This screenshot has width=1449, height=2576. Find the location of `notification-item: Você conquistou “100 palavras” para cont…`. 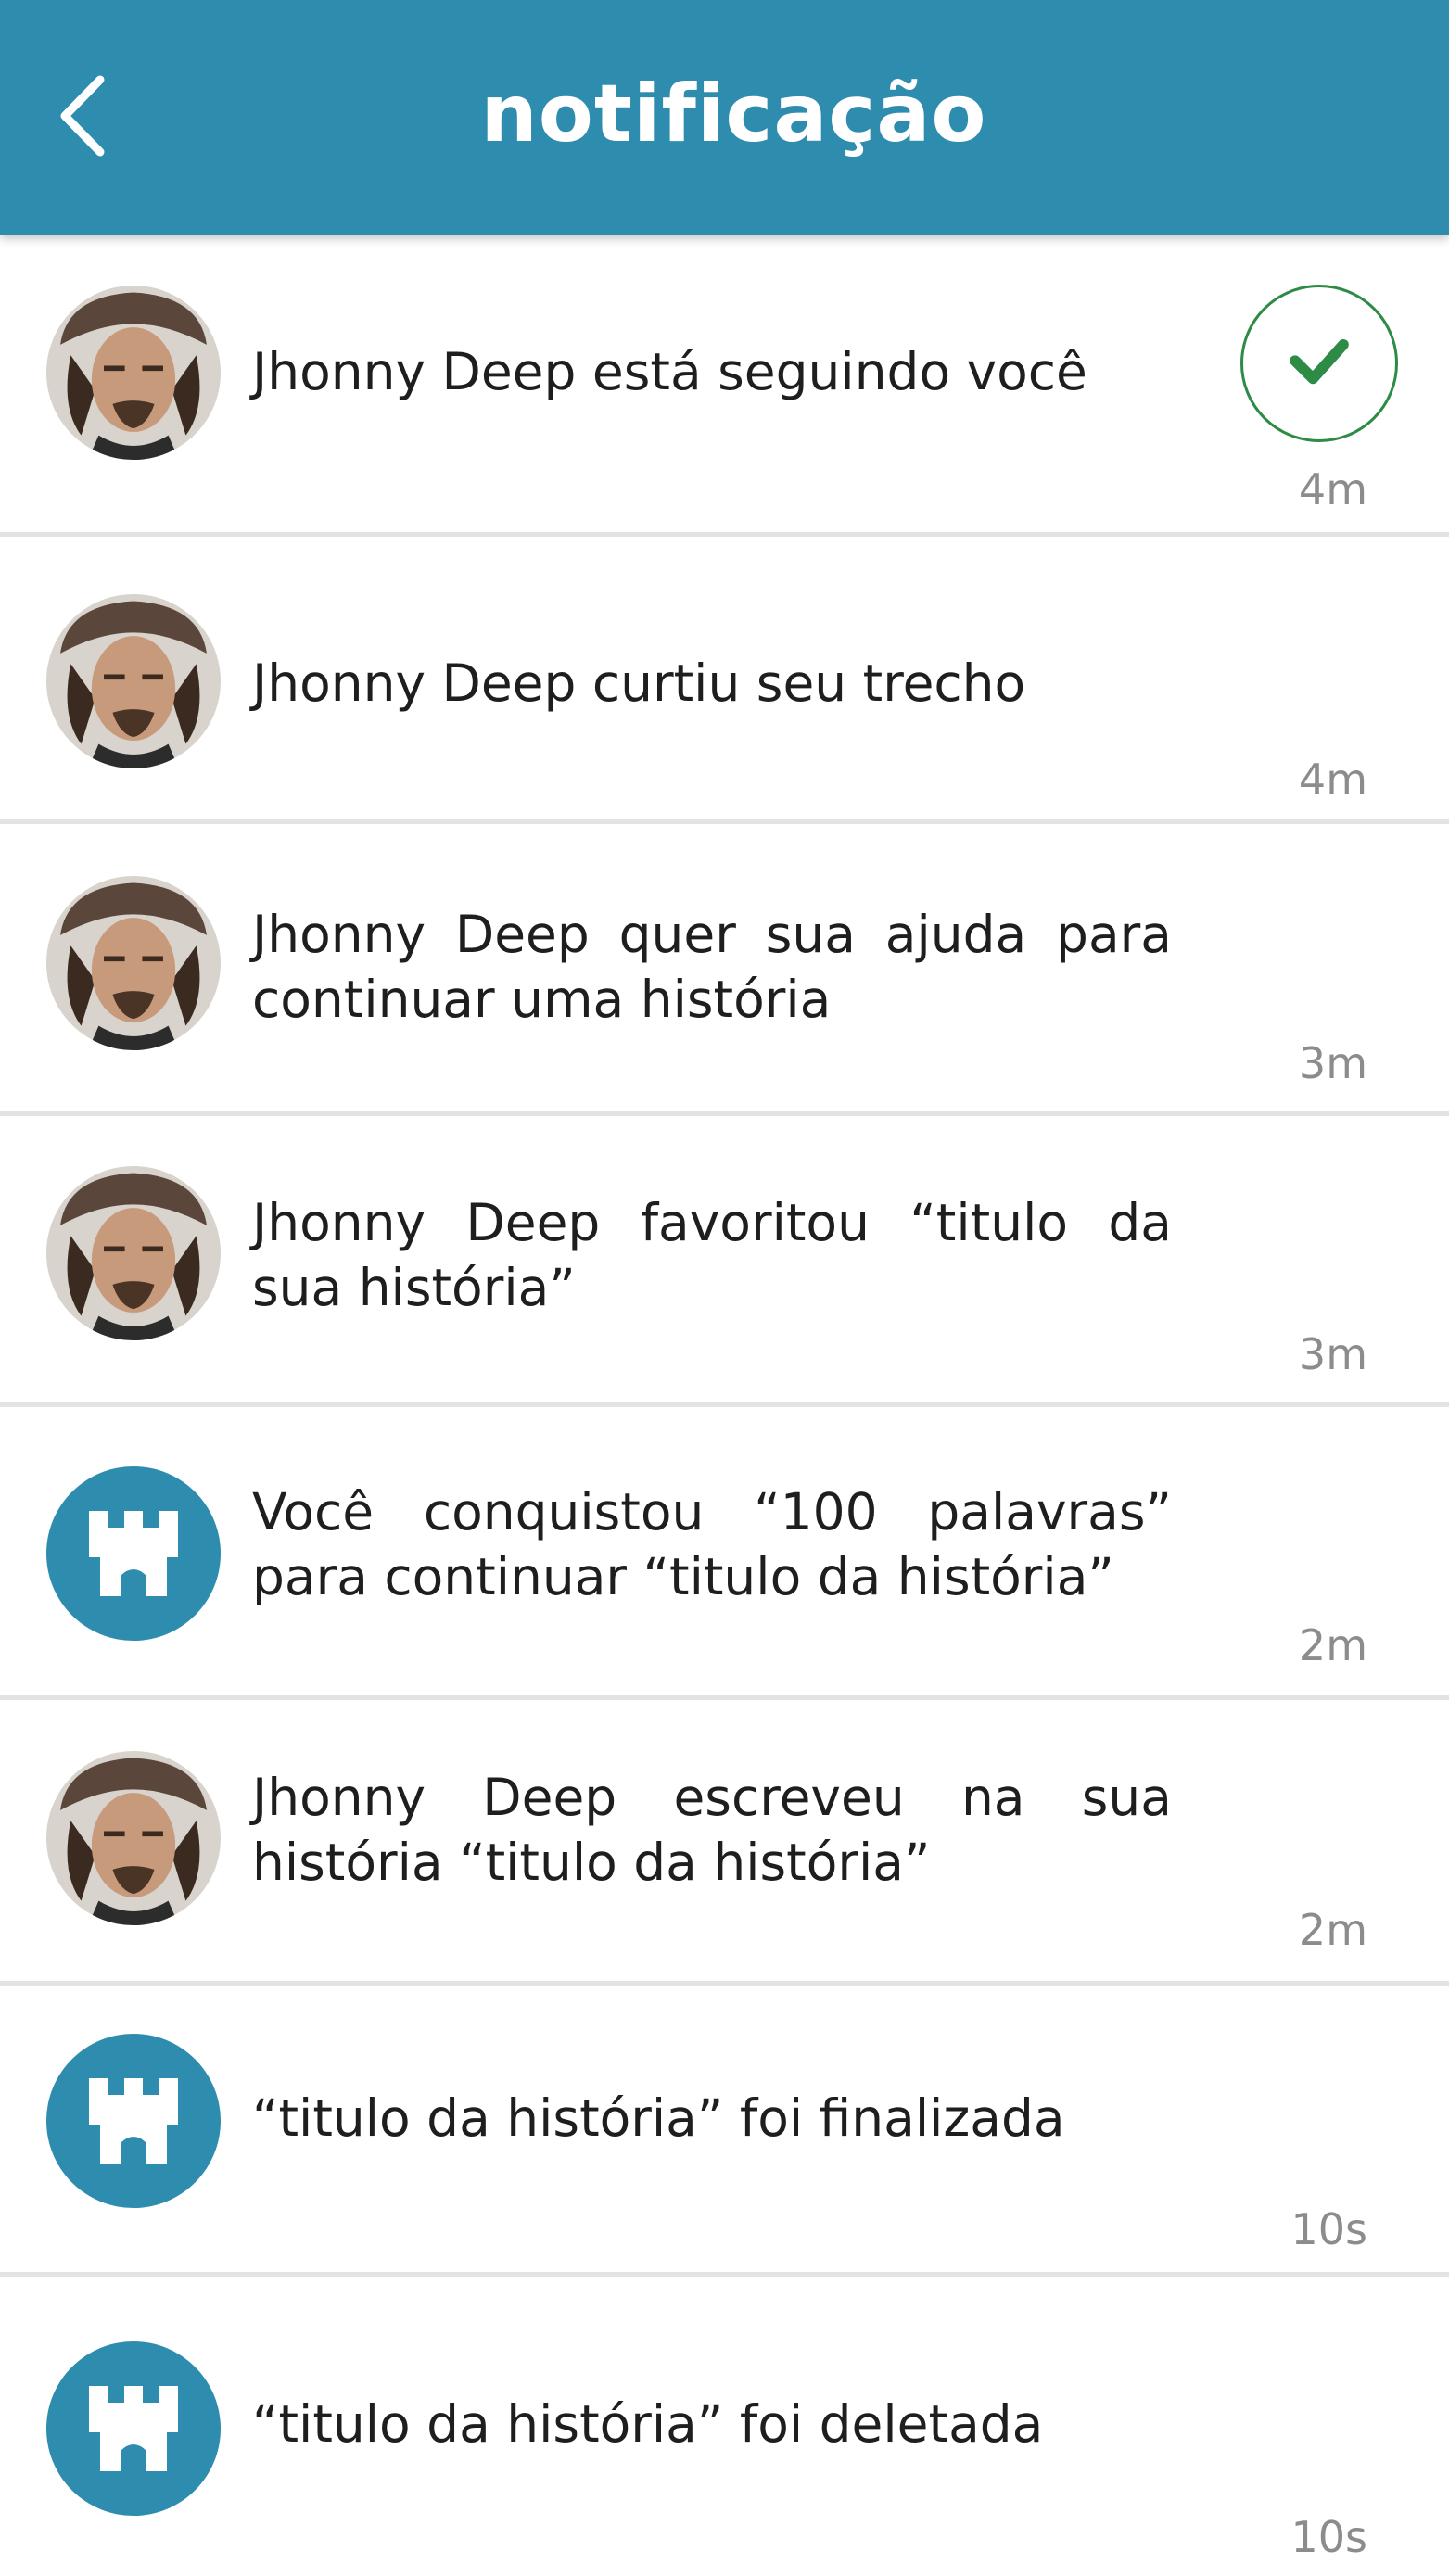

notification-item: Você conquistou “100 palavras” para cont… is located at coordinates (724, 1553).